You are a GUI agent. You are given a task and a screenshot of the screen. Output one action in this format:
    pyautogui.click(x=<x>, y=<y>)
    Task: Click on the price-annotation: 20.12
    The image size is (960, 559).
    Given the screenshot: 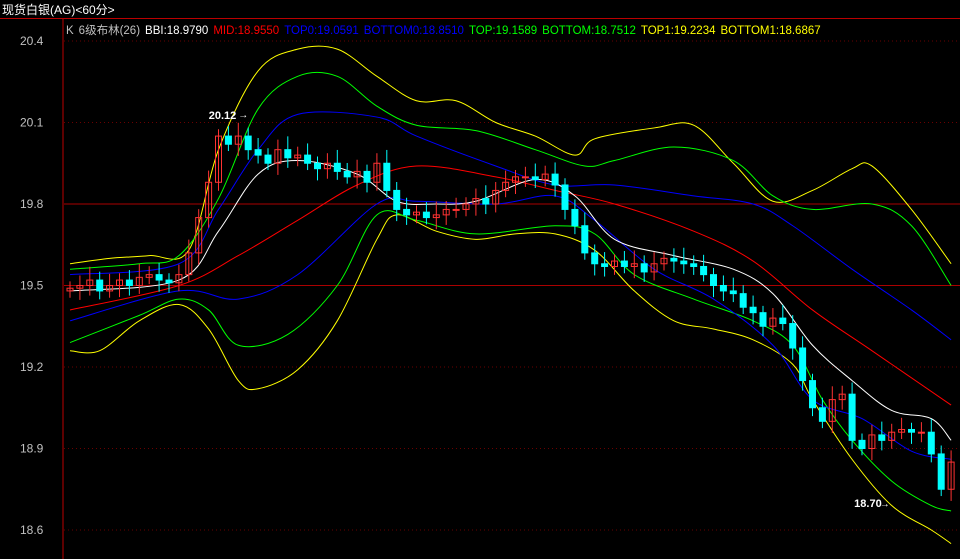 What is the action you would take?
    pyautogui.click(x=223, y=116)
    